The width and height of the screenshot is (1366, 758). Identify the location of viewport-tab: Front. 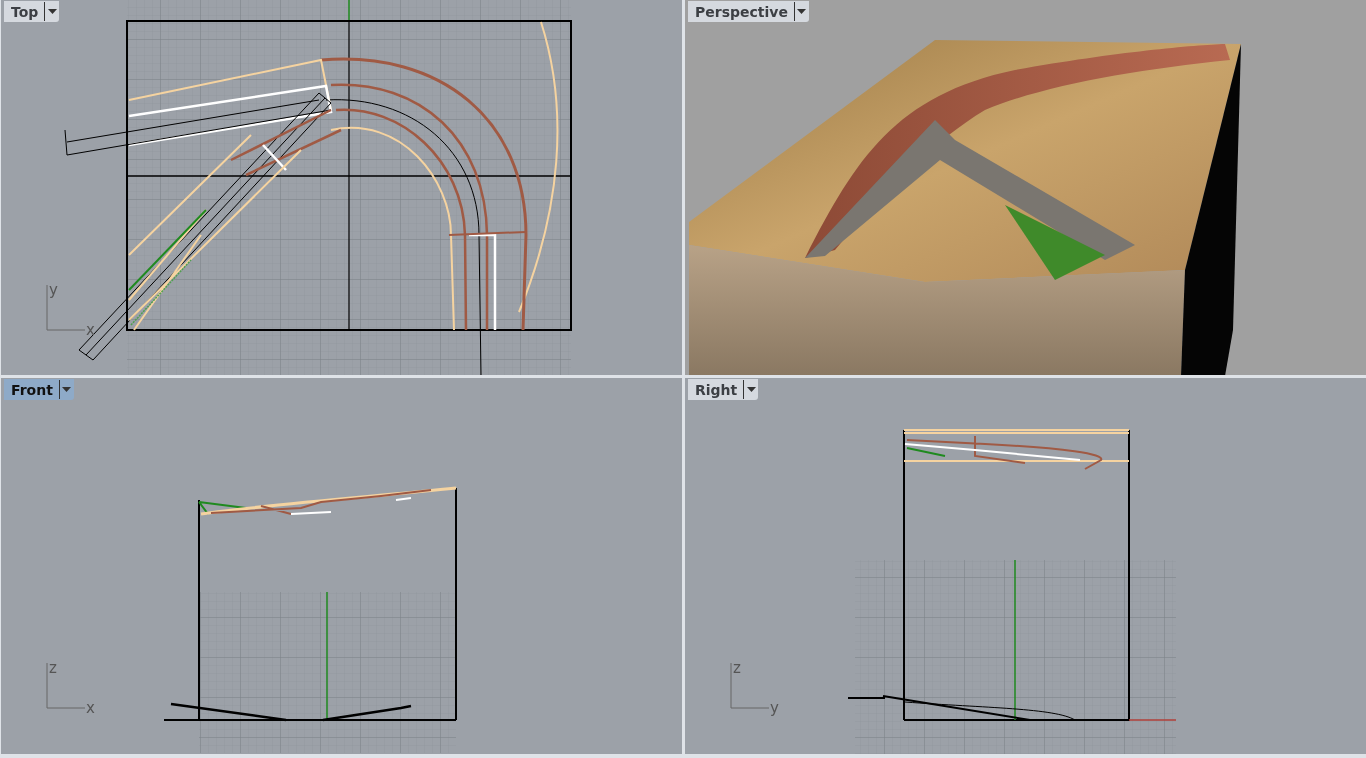
(39, 389).